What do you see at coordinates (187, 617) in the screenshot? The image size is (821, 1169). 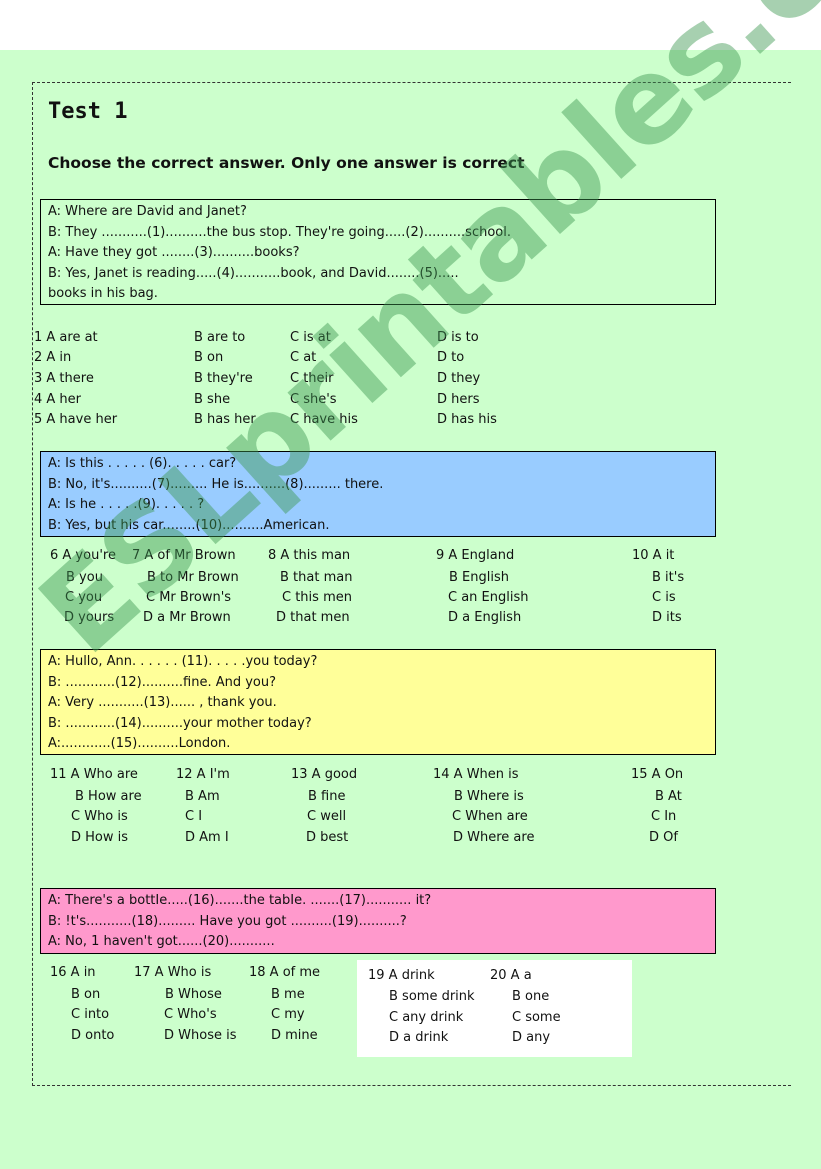 I see `option: D a Mr Brown` at bounding box center [187, 617].